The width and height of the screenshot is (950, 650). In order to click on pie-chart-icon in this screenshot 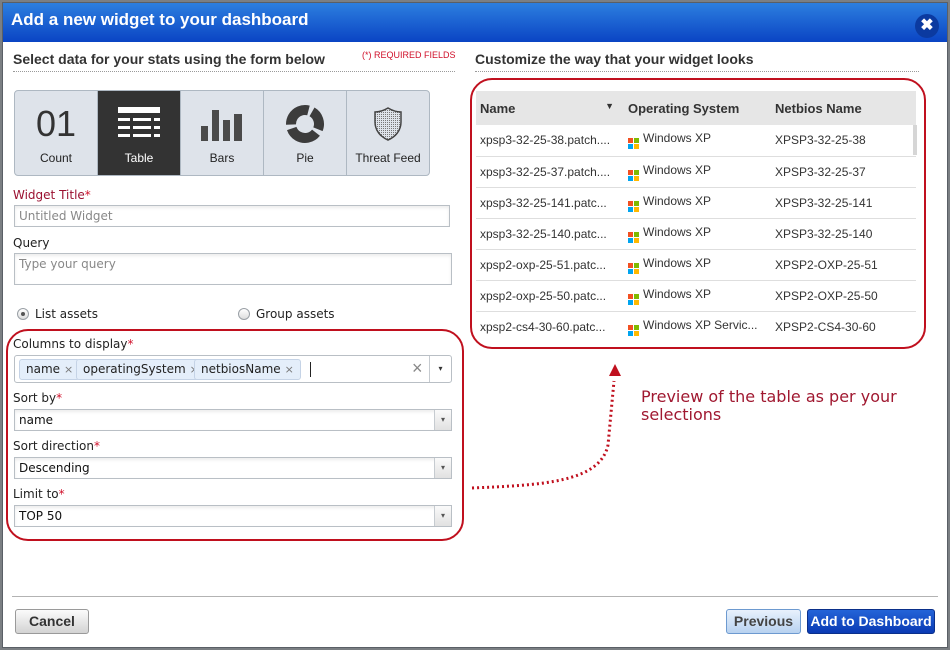, I will do `click(305, 124)`.